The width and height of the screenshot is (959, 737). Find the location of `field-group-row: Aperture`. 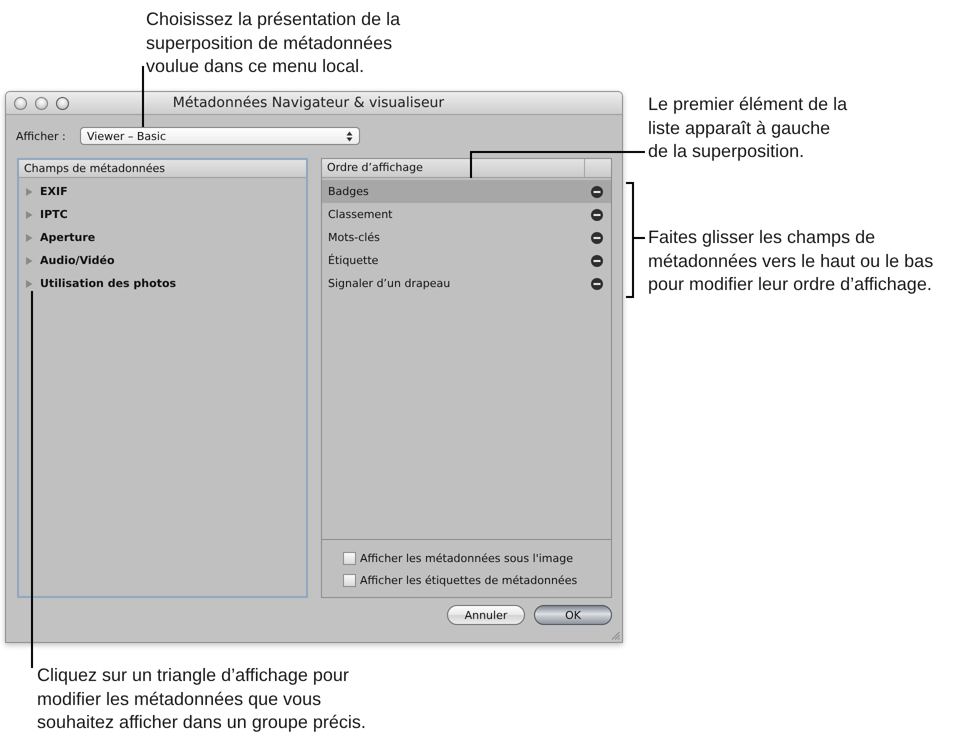

field-group-row: Aperture is located at coordinates (162, 237).